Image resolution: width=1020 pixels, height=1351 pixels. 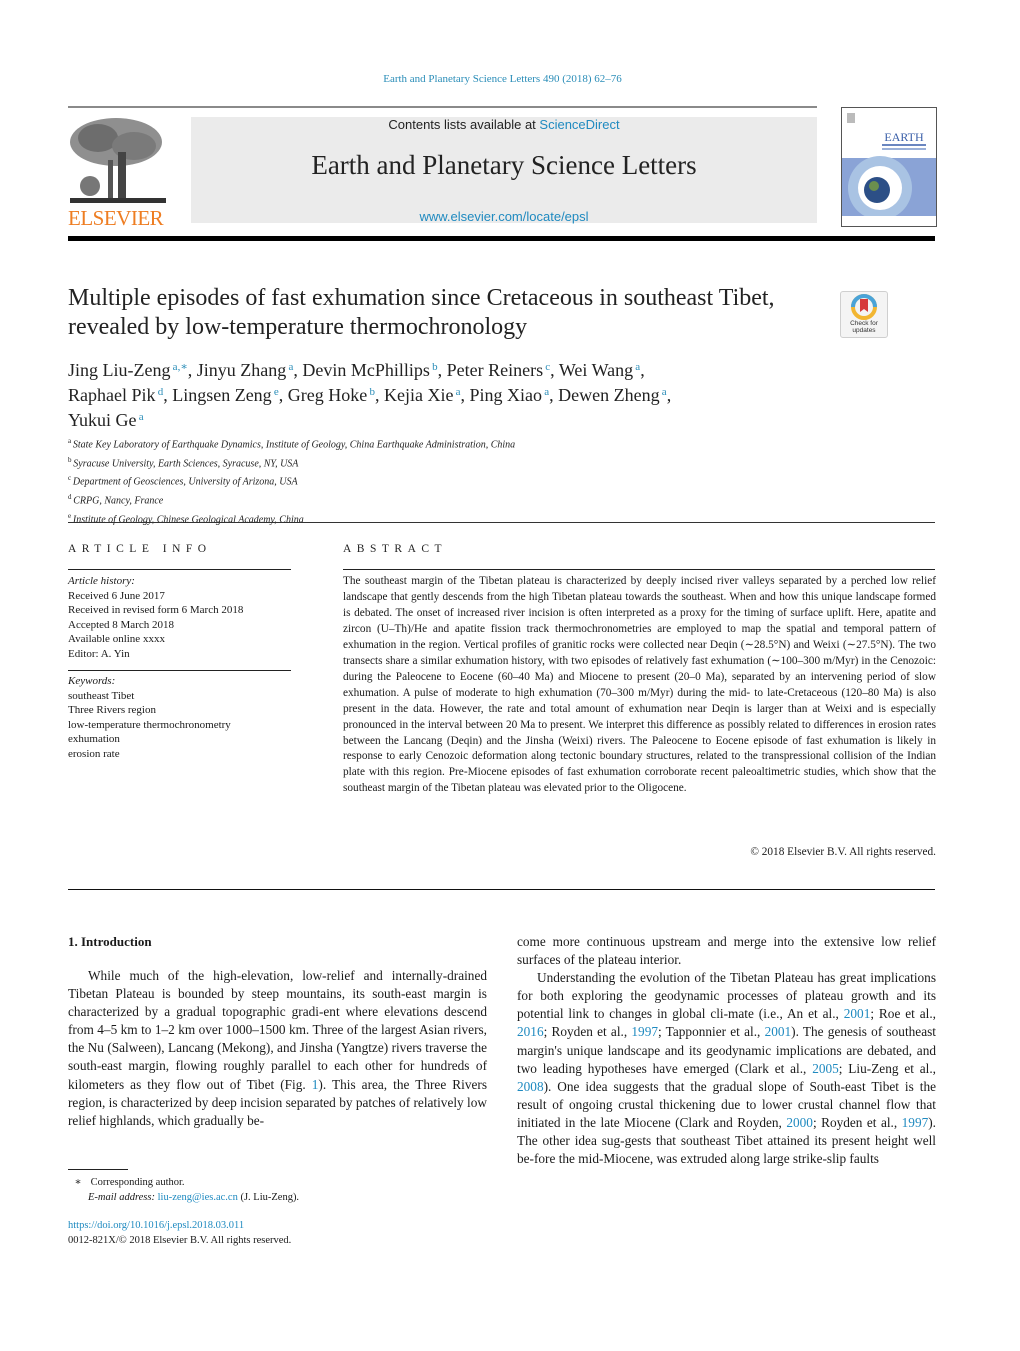 I want to click on abstract-rule, so click(x=639, y=569).